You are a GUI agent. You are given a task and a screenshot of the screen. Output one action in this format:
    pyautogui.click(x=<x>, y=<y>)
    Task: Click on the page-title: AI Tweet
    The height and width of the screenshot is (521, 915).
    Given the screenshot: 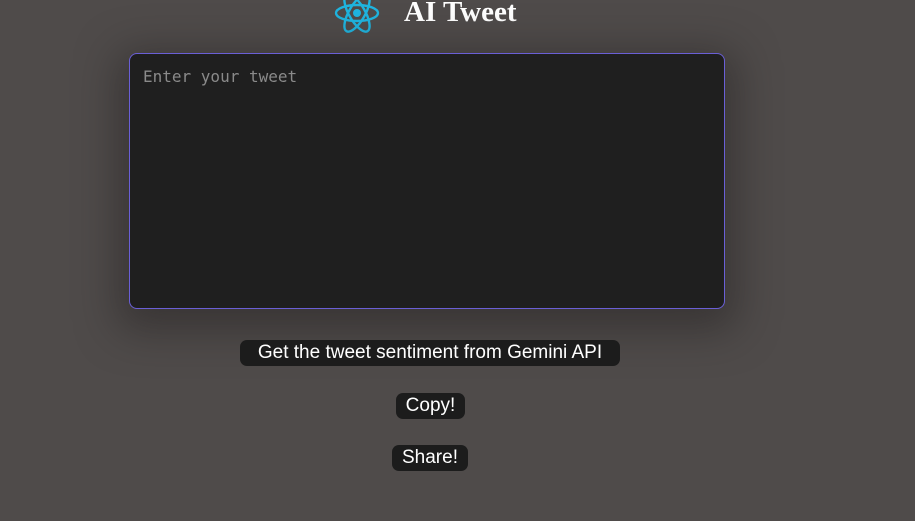 What is the action you would take?
    pyautogui.click(x=460, y=14)
    